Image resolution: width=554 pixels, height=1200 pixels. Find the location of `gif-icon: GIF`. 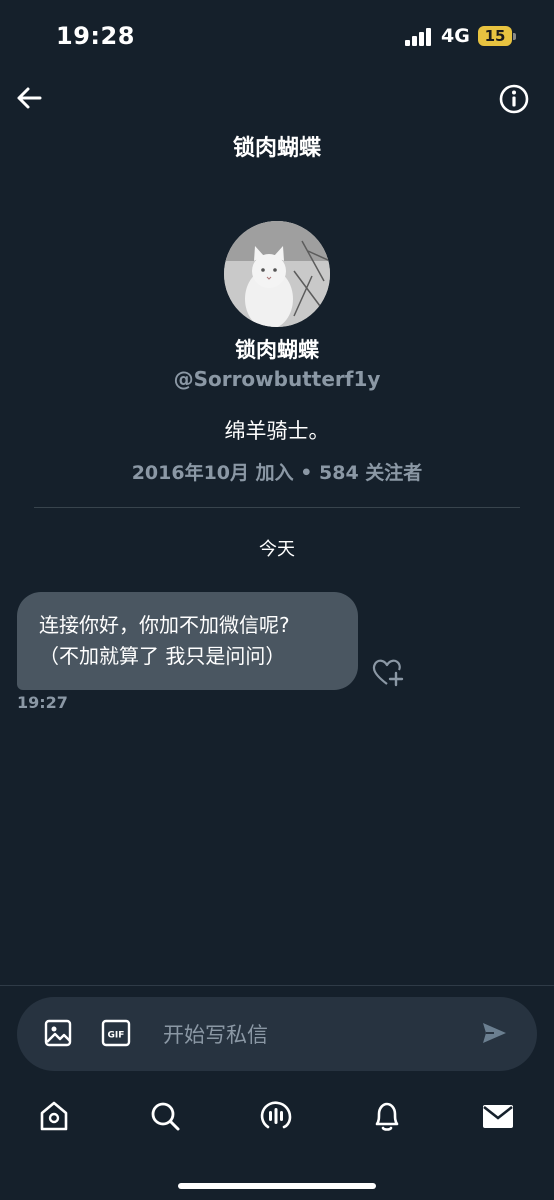

gif-icon: GIF is located at coordinates (116, 1033).